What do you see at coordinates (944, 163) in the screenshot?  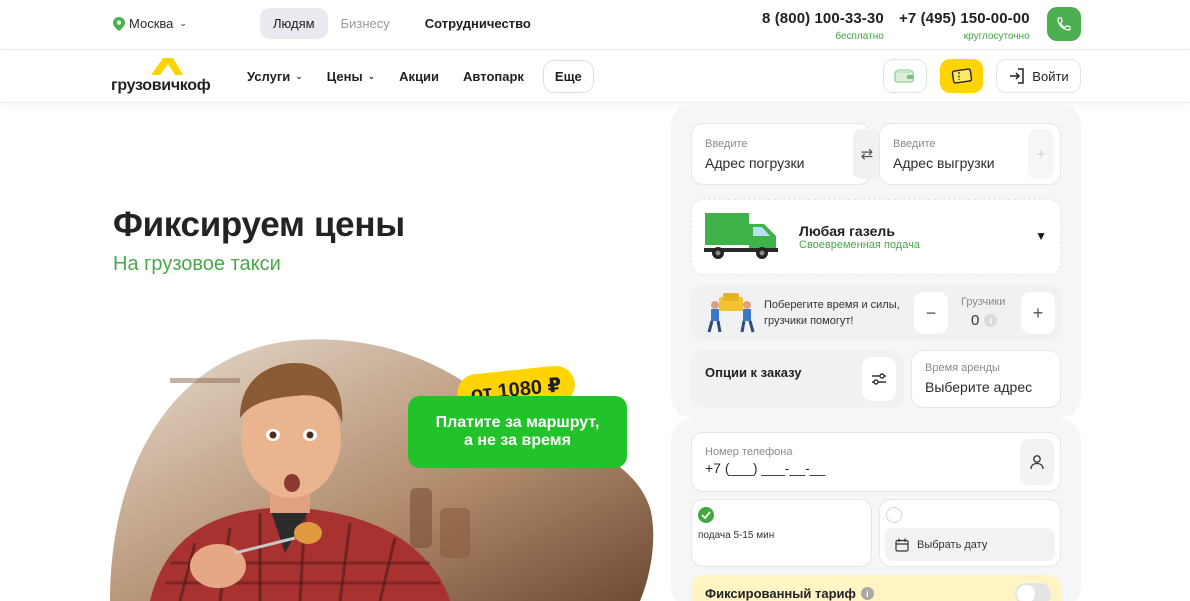 I see `to-address-placeholder: Адрес выгрузки` at bounding box center [944, 163].